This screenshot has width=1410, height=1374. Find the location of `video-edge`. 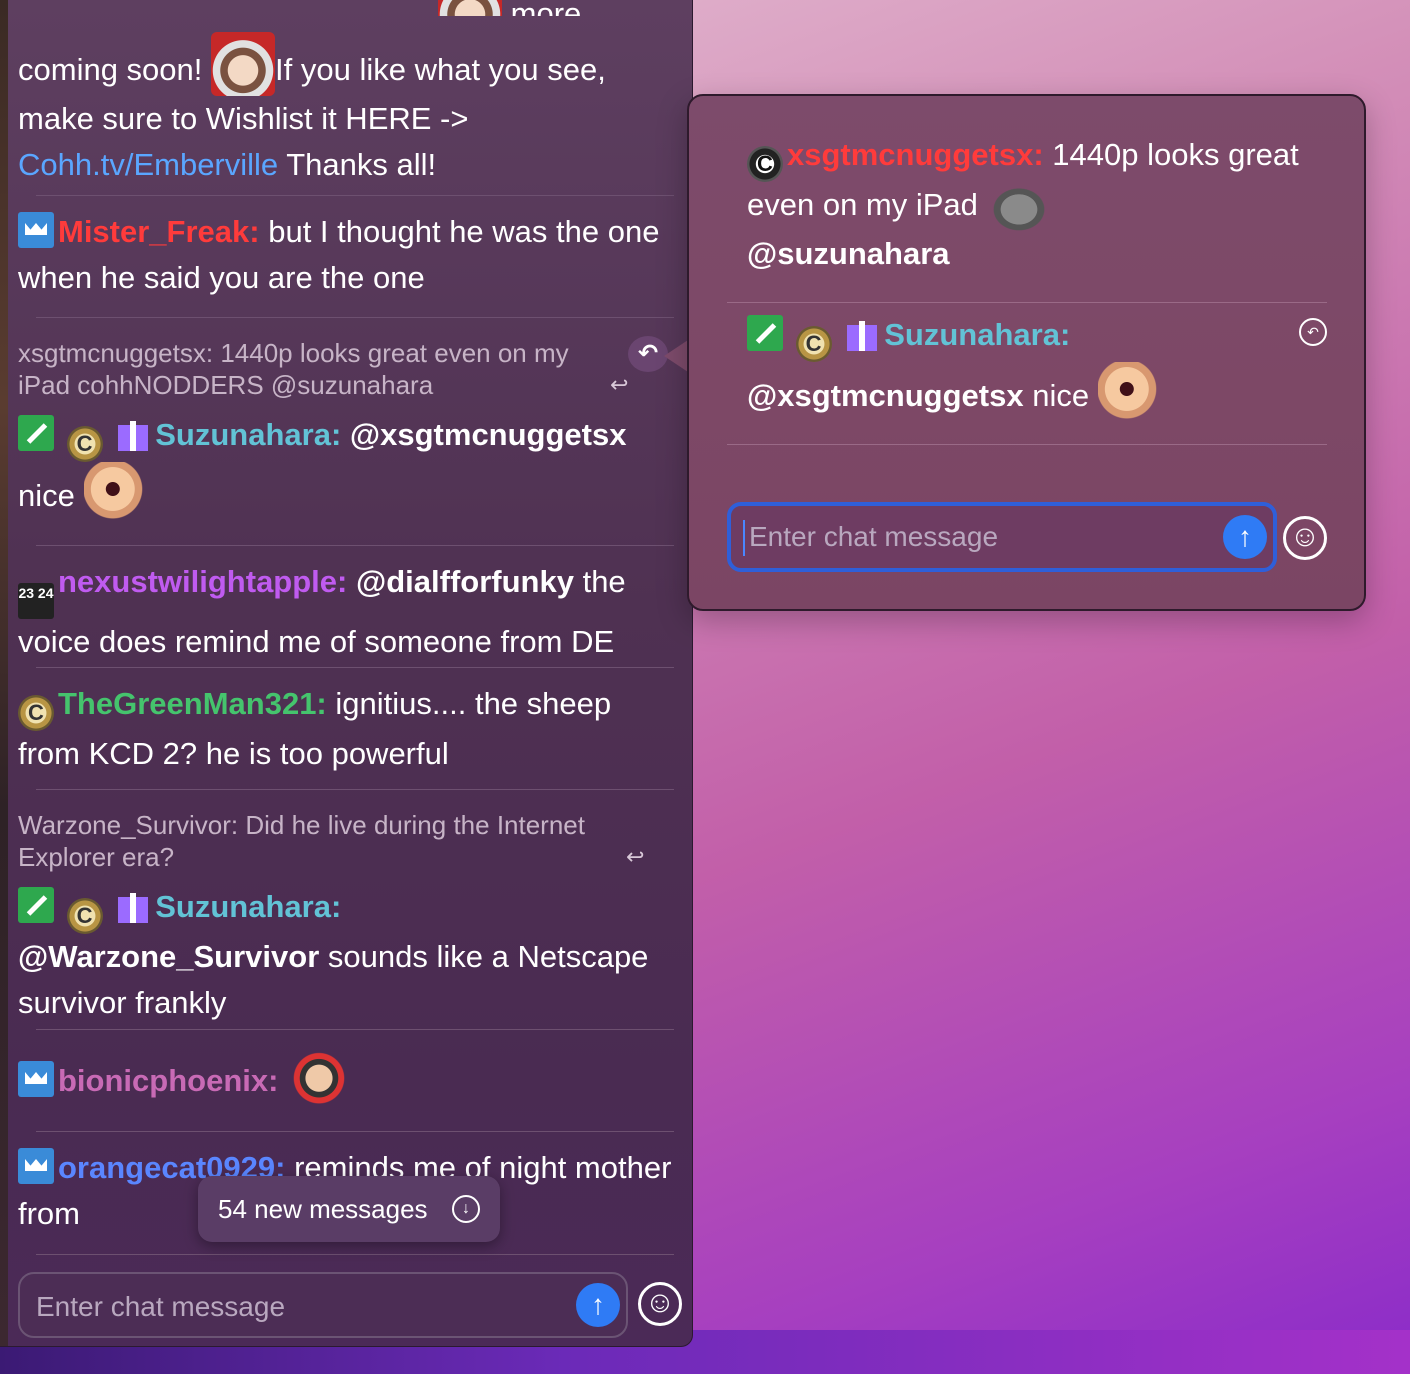

video-edge is located at coordinates (4, 673).